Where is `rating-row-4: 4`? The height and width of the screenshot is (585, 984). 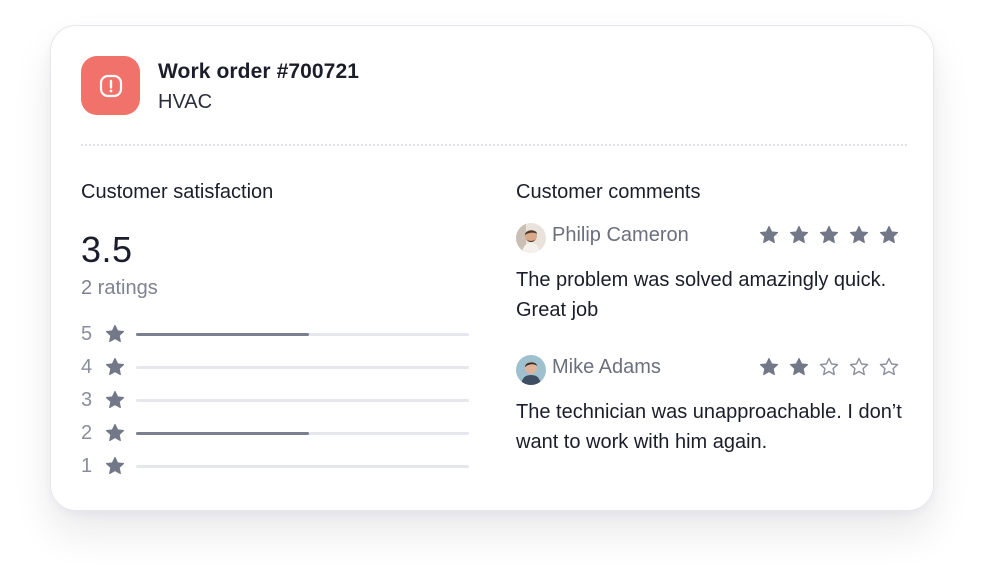
rating-row-4: 4 is located at coordinates (276, 367).